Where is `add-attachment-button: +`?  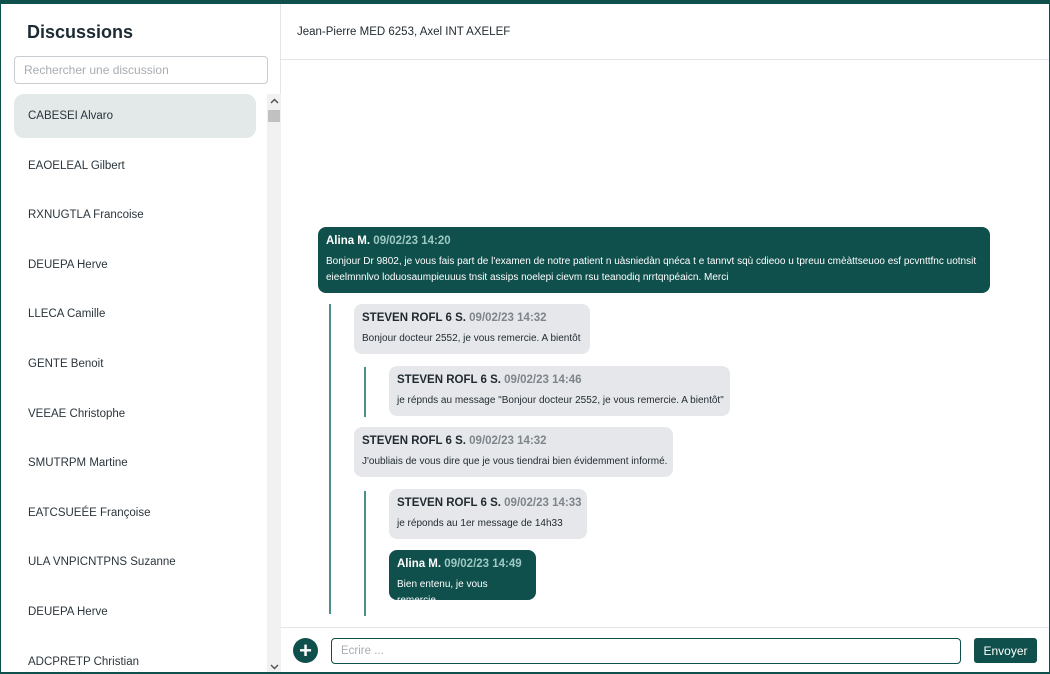 add-attachment-button: + is located at coordinates (305, 650).